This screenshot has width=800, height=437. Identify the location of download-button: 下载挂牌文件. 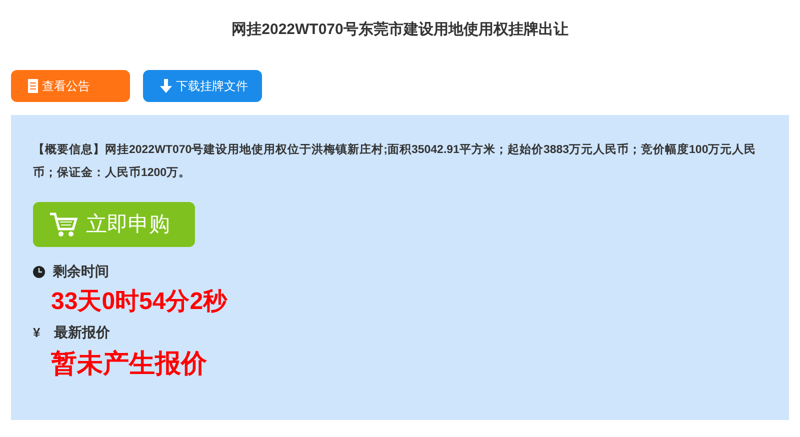
(202, 86).